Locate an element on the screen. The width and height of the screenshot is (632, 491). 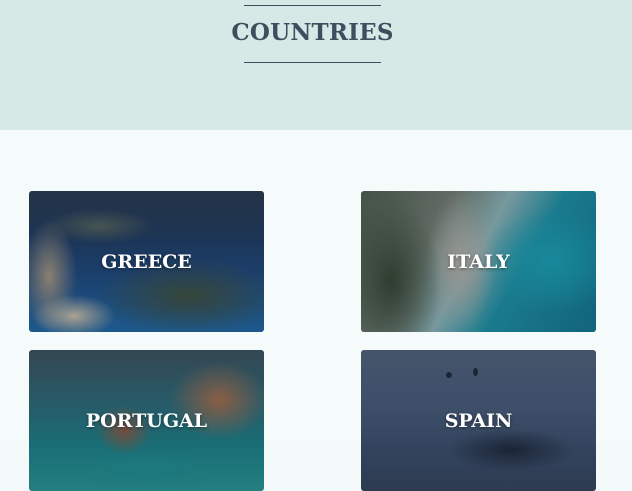
country-card-greece: GREECE is located at coordinates (146, 261).